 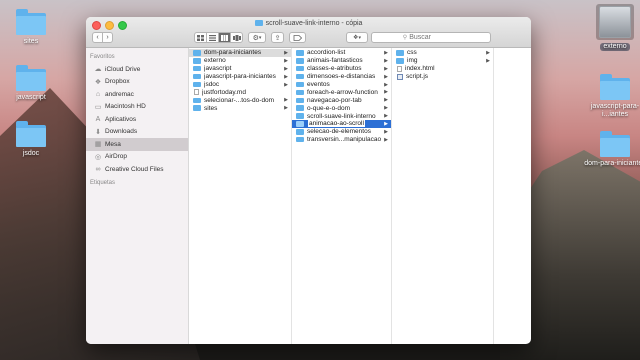 I want to click on item-name-text: transversin...manipulacao, so click(x=344, y=140).